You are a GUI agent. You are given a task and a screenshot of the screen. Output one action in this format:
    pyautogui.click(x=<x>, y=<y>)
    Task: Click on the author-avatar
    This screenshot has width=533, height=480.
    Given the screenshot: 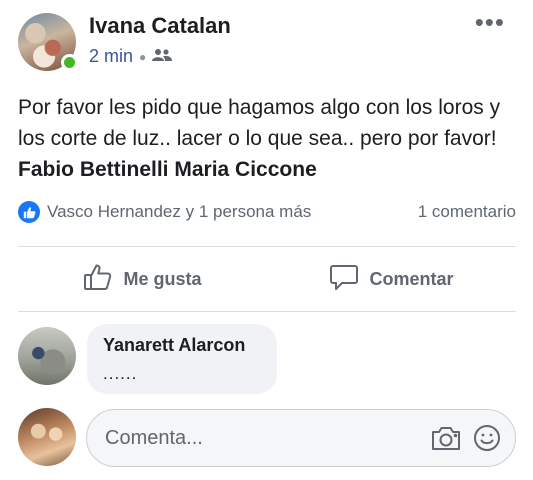 What is the action you would take?
    pyautogui.click(x=48, y=42)
    